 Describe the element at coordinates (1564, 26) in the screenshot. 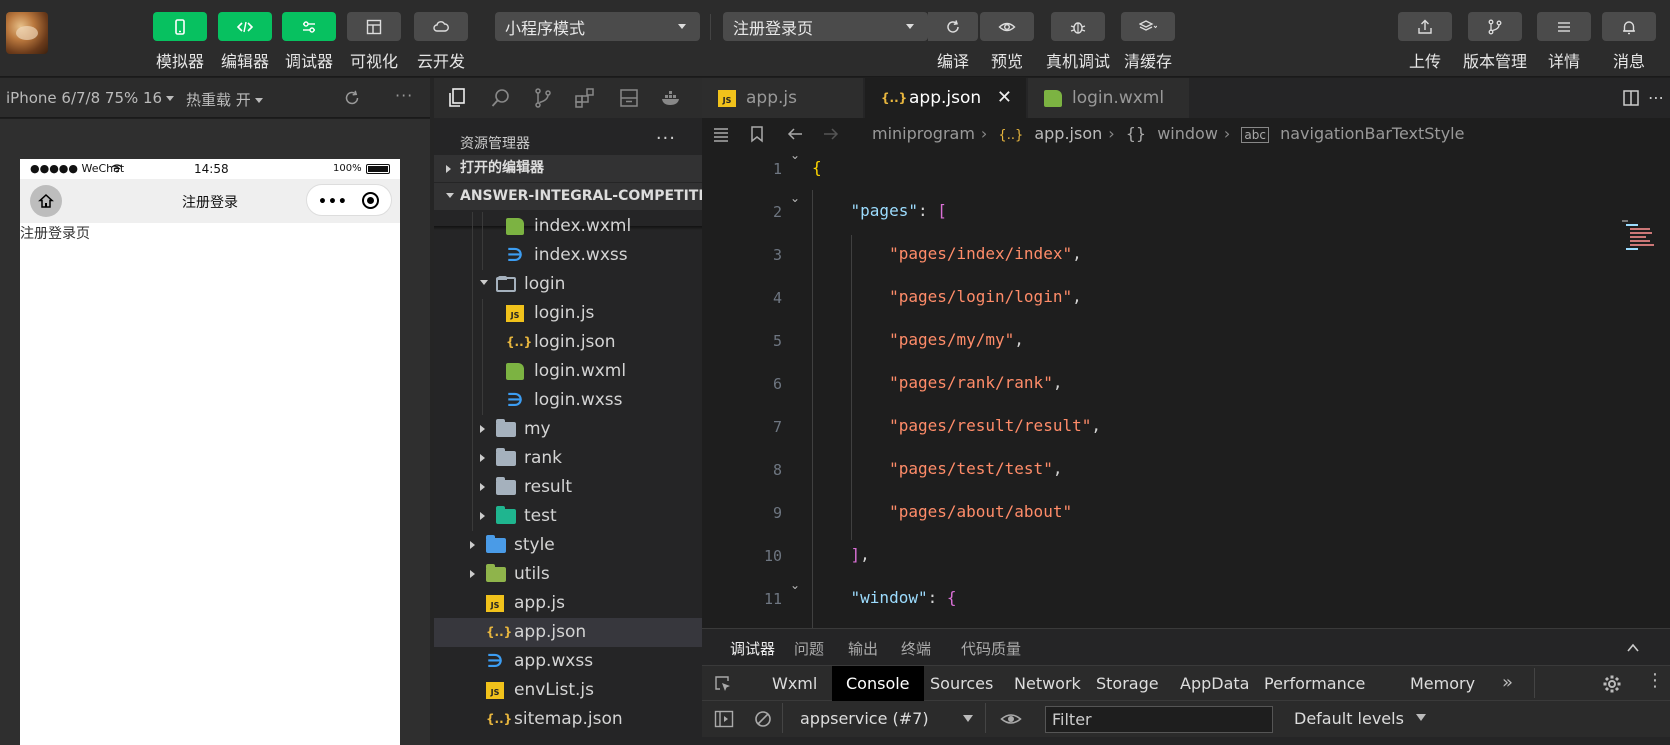

I see `details-button` at that location.